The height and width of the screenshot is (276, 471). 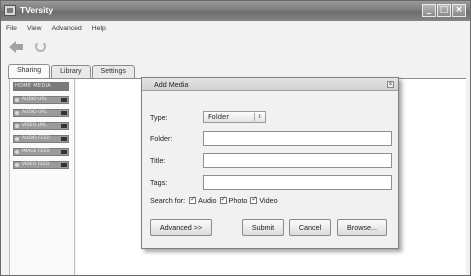 I want to click on search-for-label: Search for:, so click(x=168, y=200).